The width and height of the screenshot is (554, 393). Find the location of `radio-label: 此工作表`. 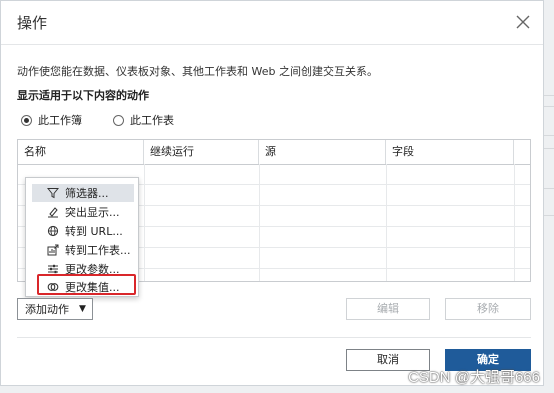

radio-label: 此工作表 is located at coordinates (152, 120).